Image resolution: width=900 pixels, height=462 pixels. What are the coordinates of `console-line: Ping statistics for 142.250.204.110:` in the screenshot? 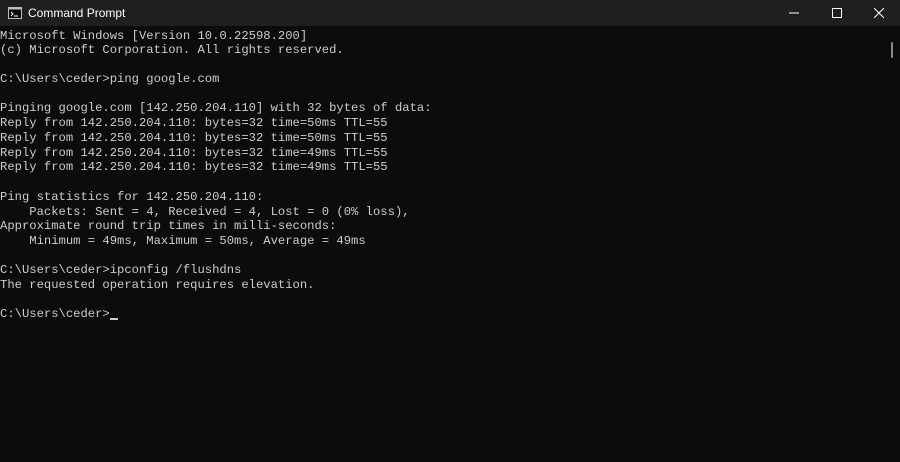 It's located at (132, 197).